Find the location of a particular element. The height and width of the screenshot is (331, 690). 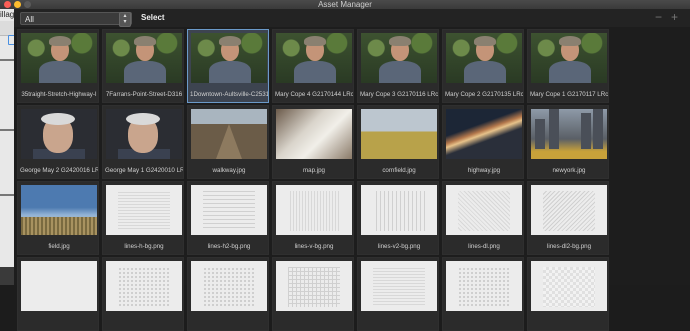

close-window-icon is located at coordinates (7, 4).